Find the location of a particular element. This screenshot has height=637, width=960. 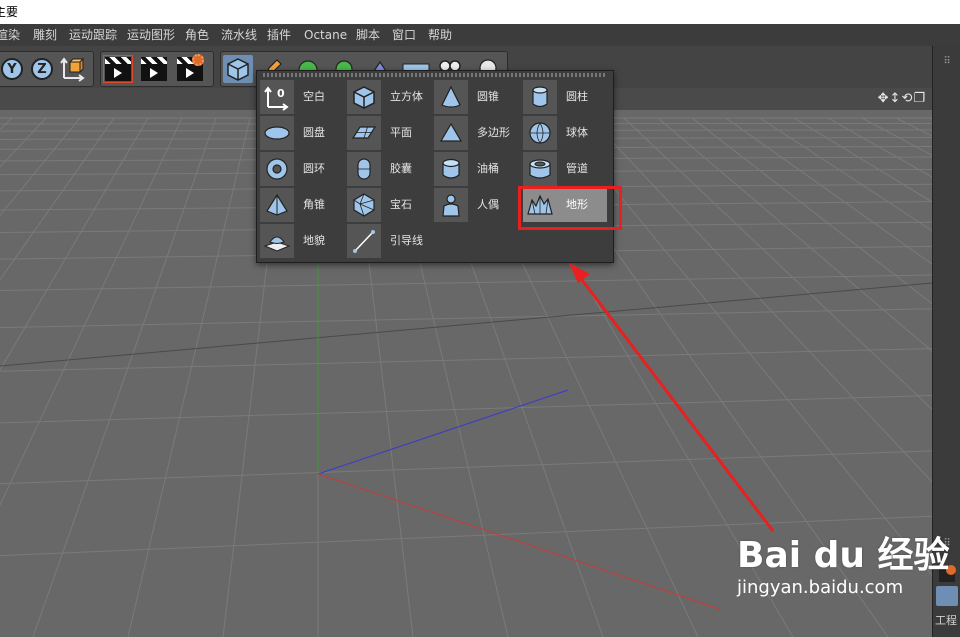

baidu-jingyan-watermark: Bai du 经验 jingyan.baidu.com is located at coordinates (843, 567).